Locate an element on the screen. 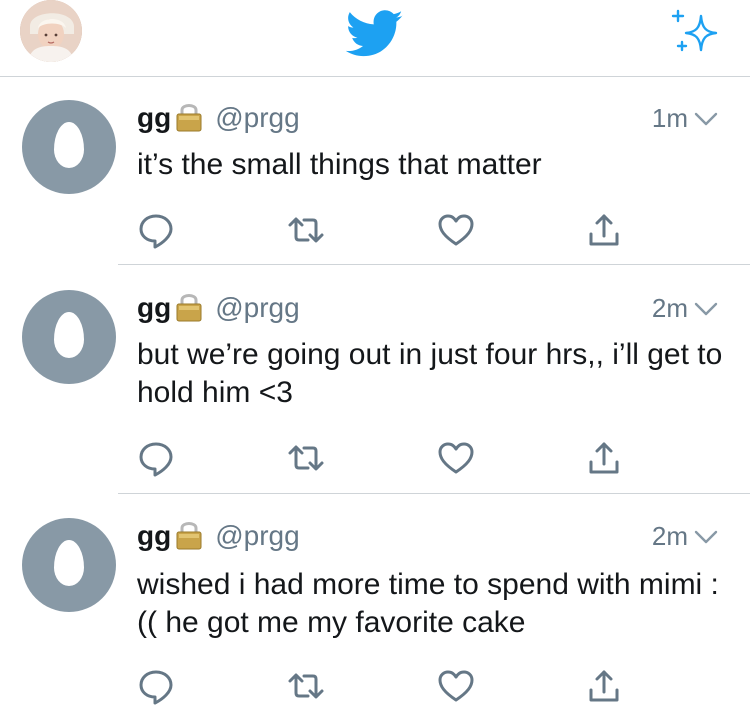 This screenshot has height=720, width=750. timestamp: 1m is located at coordinates (669, 118).